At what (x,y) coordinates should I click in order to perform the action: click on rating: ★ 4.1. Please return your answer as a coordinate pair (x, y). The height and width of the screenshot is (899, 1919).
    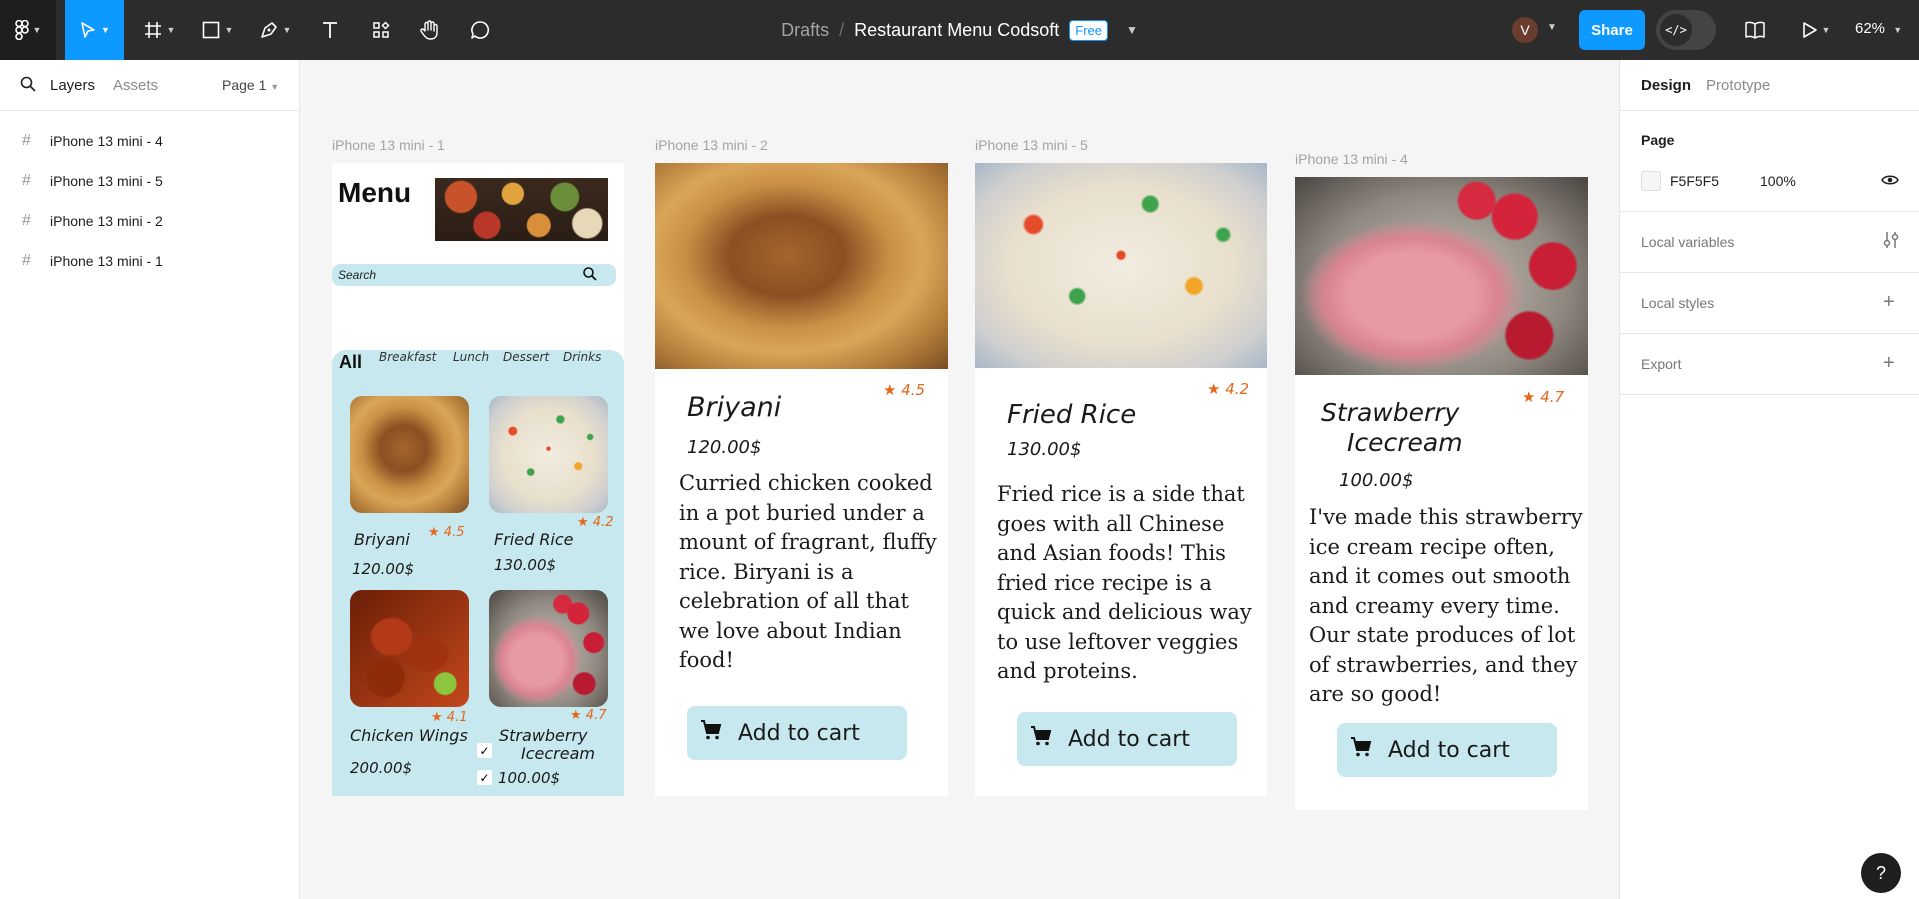
    Looking at the image, I should click on (449, 717).